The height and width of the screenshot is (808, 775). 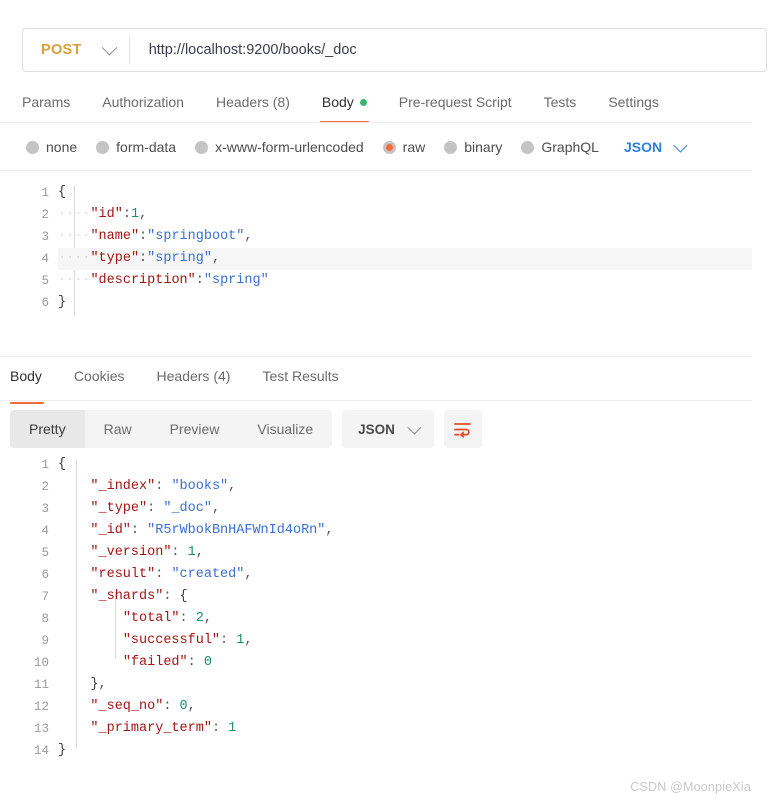 I want to click on tab-body: Body, so click(x=344, y=106).